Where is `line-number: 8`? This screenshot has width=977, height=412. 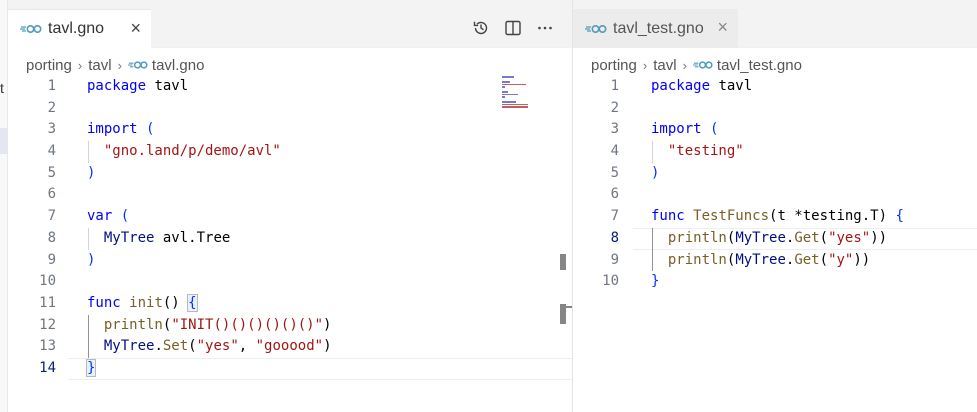
line-number: 8 is located at coordinates (614, 237).